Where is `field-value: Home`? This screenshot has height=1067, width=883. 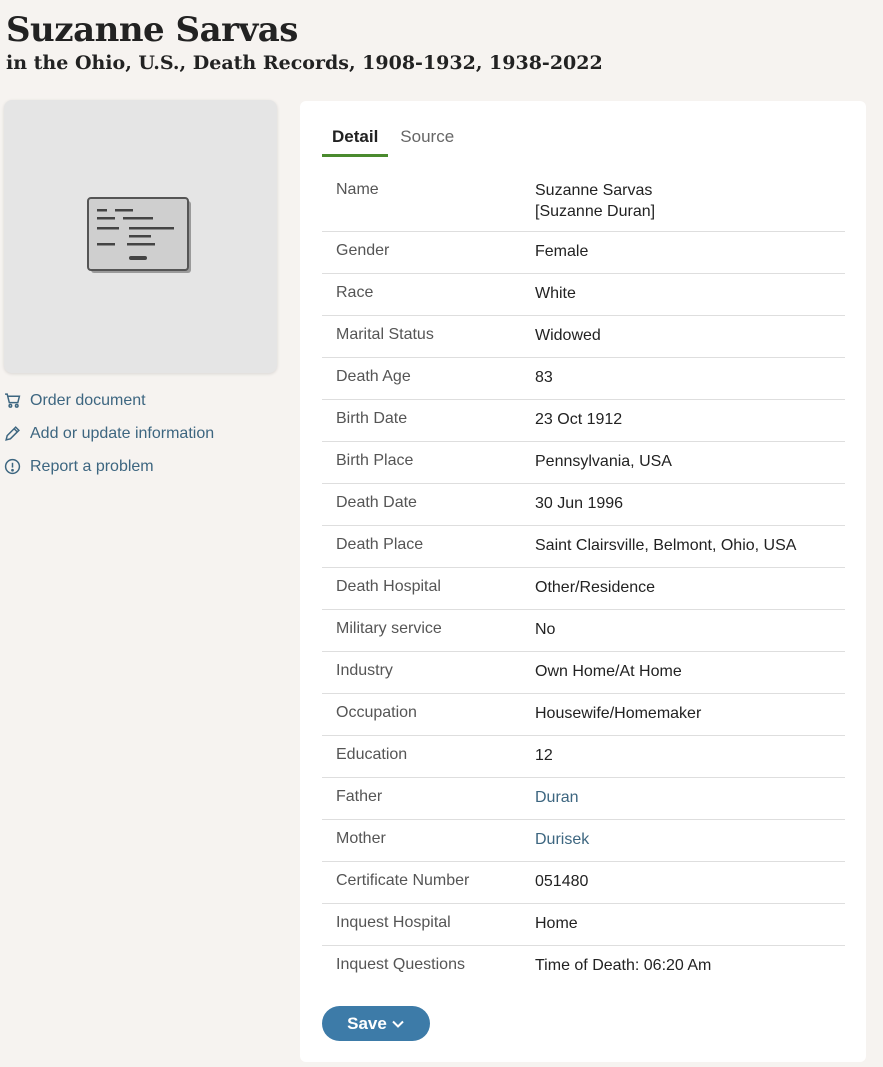 field-value: Home is located at coordinates (556, 923).